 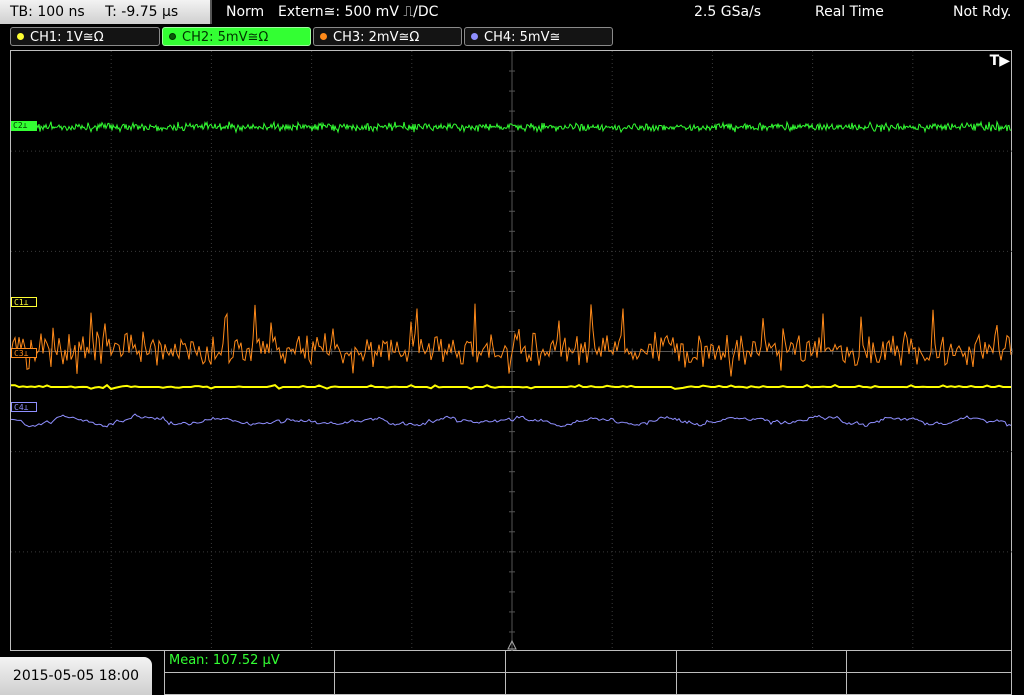 What do you see at coordinates (67, 37) in the screenshot?
I see `ch1-label: CH1: 1V≅Ω` at bounding box center [67, 37].